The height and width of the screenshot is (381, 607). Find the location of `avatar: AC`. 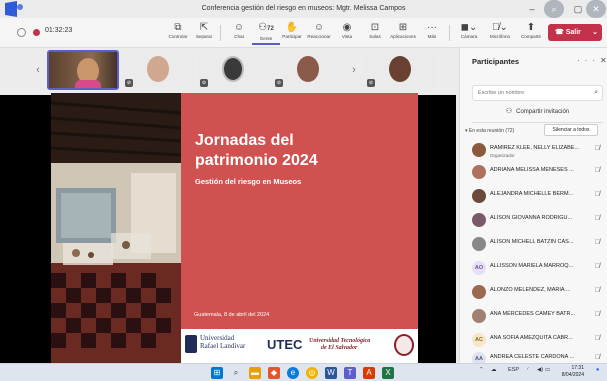

avatar: AC is located at coordinates (479, 340).